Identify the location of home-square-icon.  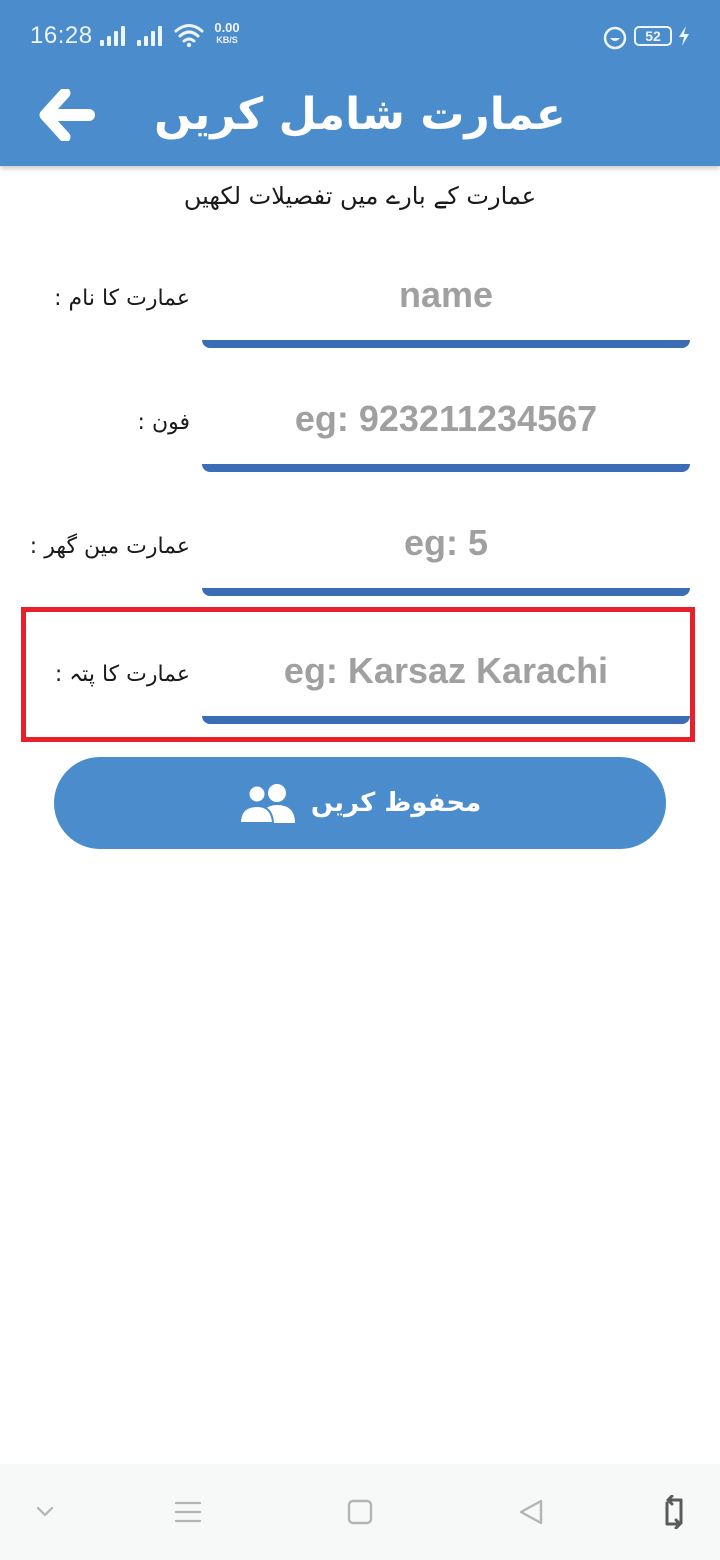
(360, 1512).